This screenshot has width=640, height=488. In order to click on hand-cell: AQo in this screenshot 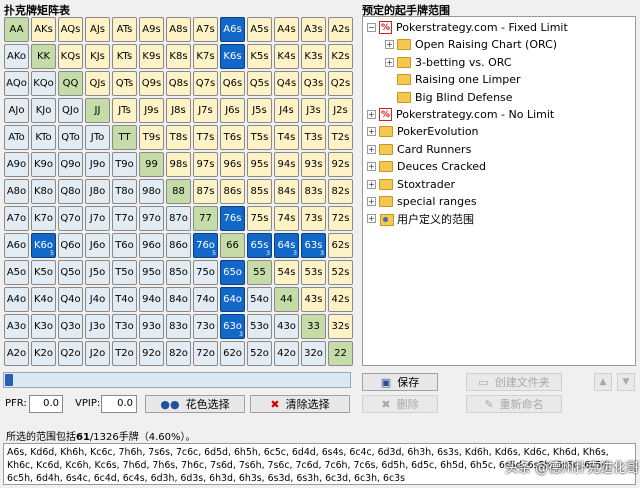, I will do `click(16, 83)`.